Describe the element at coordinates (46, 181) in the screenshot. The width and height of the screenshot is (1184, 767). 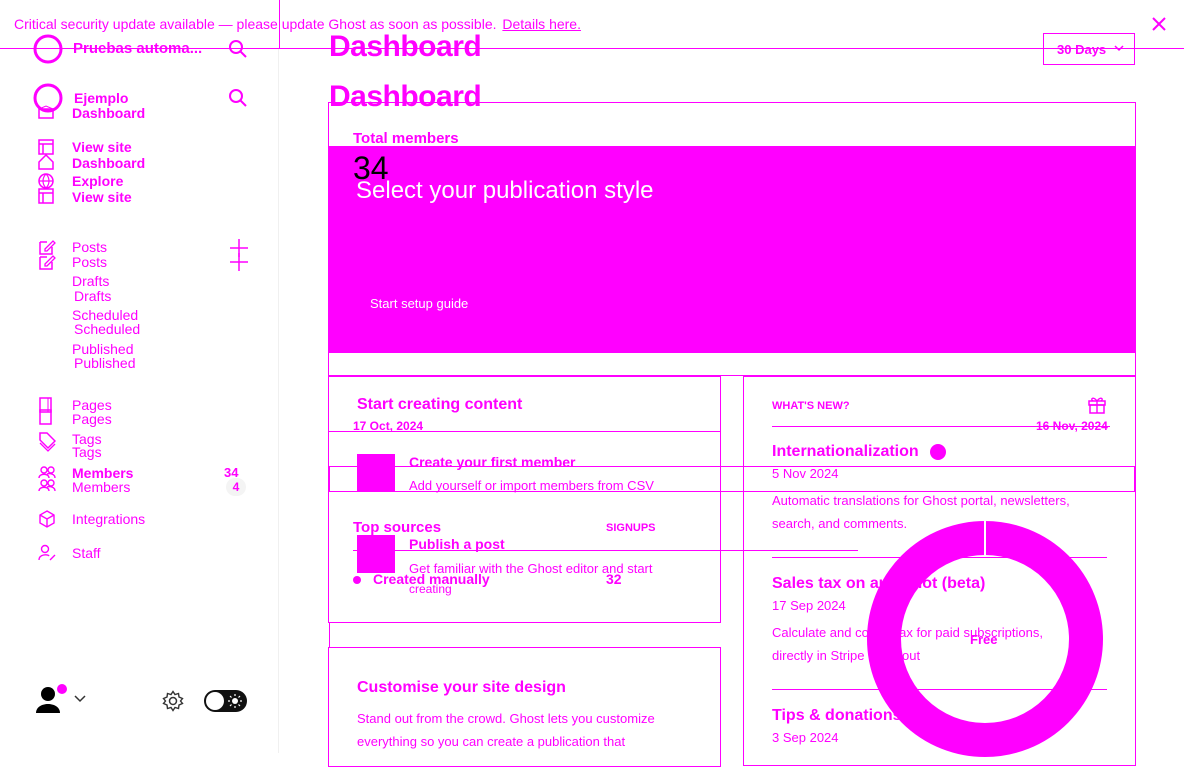
I see `explore-icon` at that location.